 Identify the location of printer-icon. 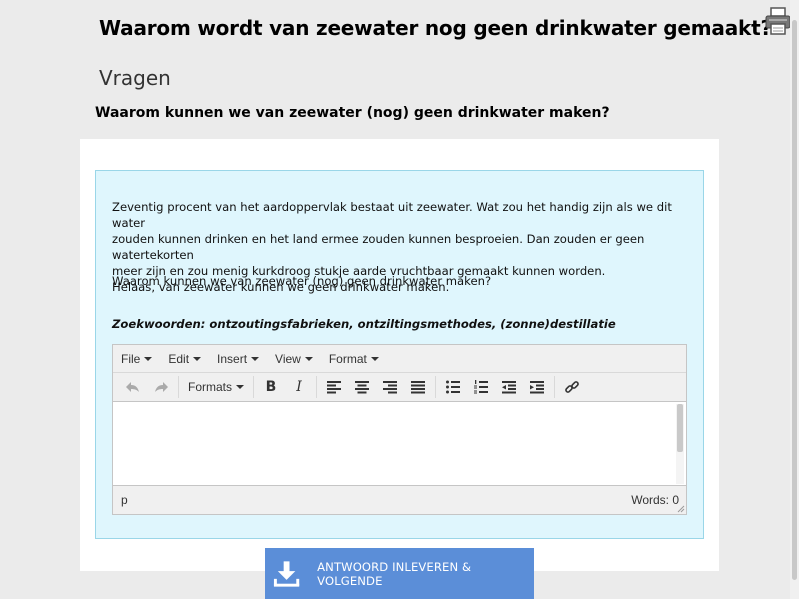
(778, 21).